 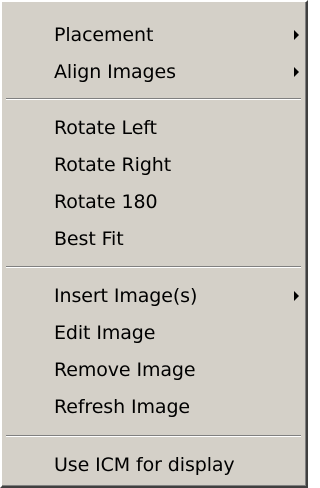 I want to click on menu-item-rotate-180: Rotate 180, so click(x=153, y=202).